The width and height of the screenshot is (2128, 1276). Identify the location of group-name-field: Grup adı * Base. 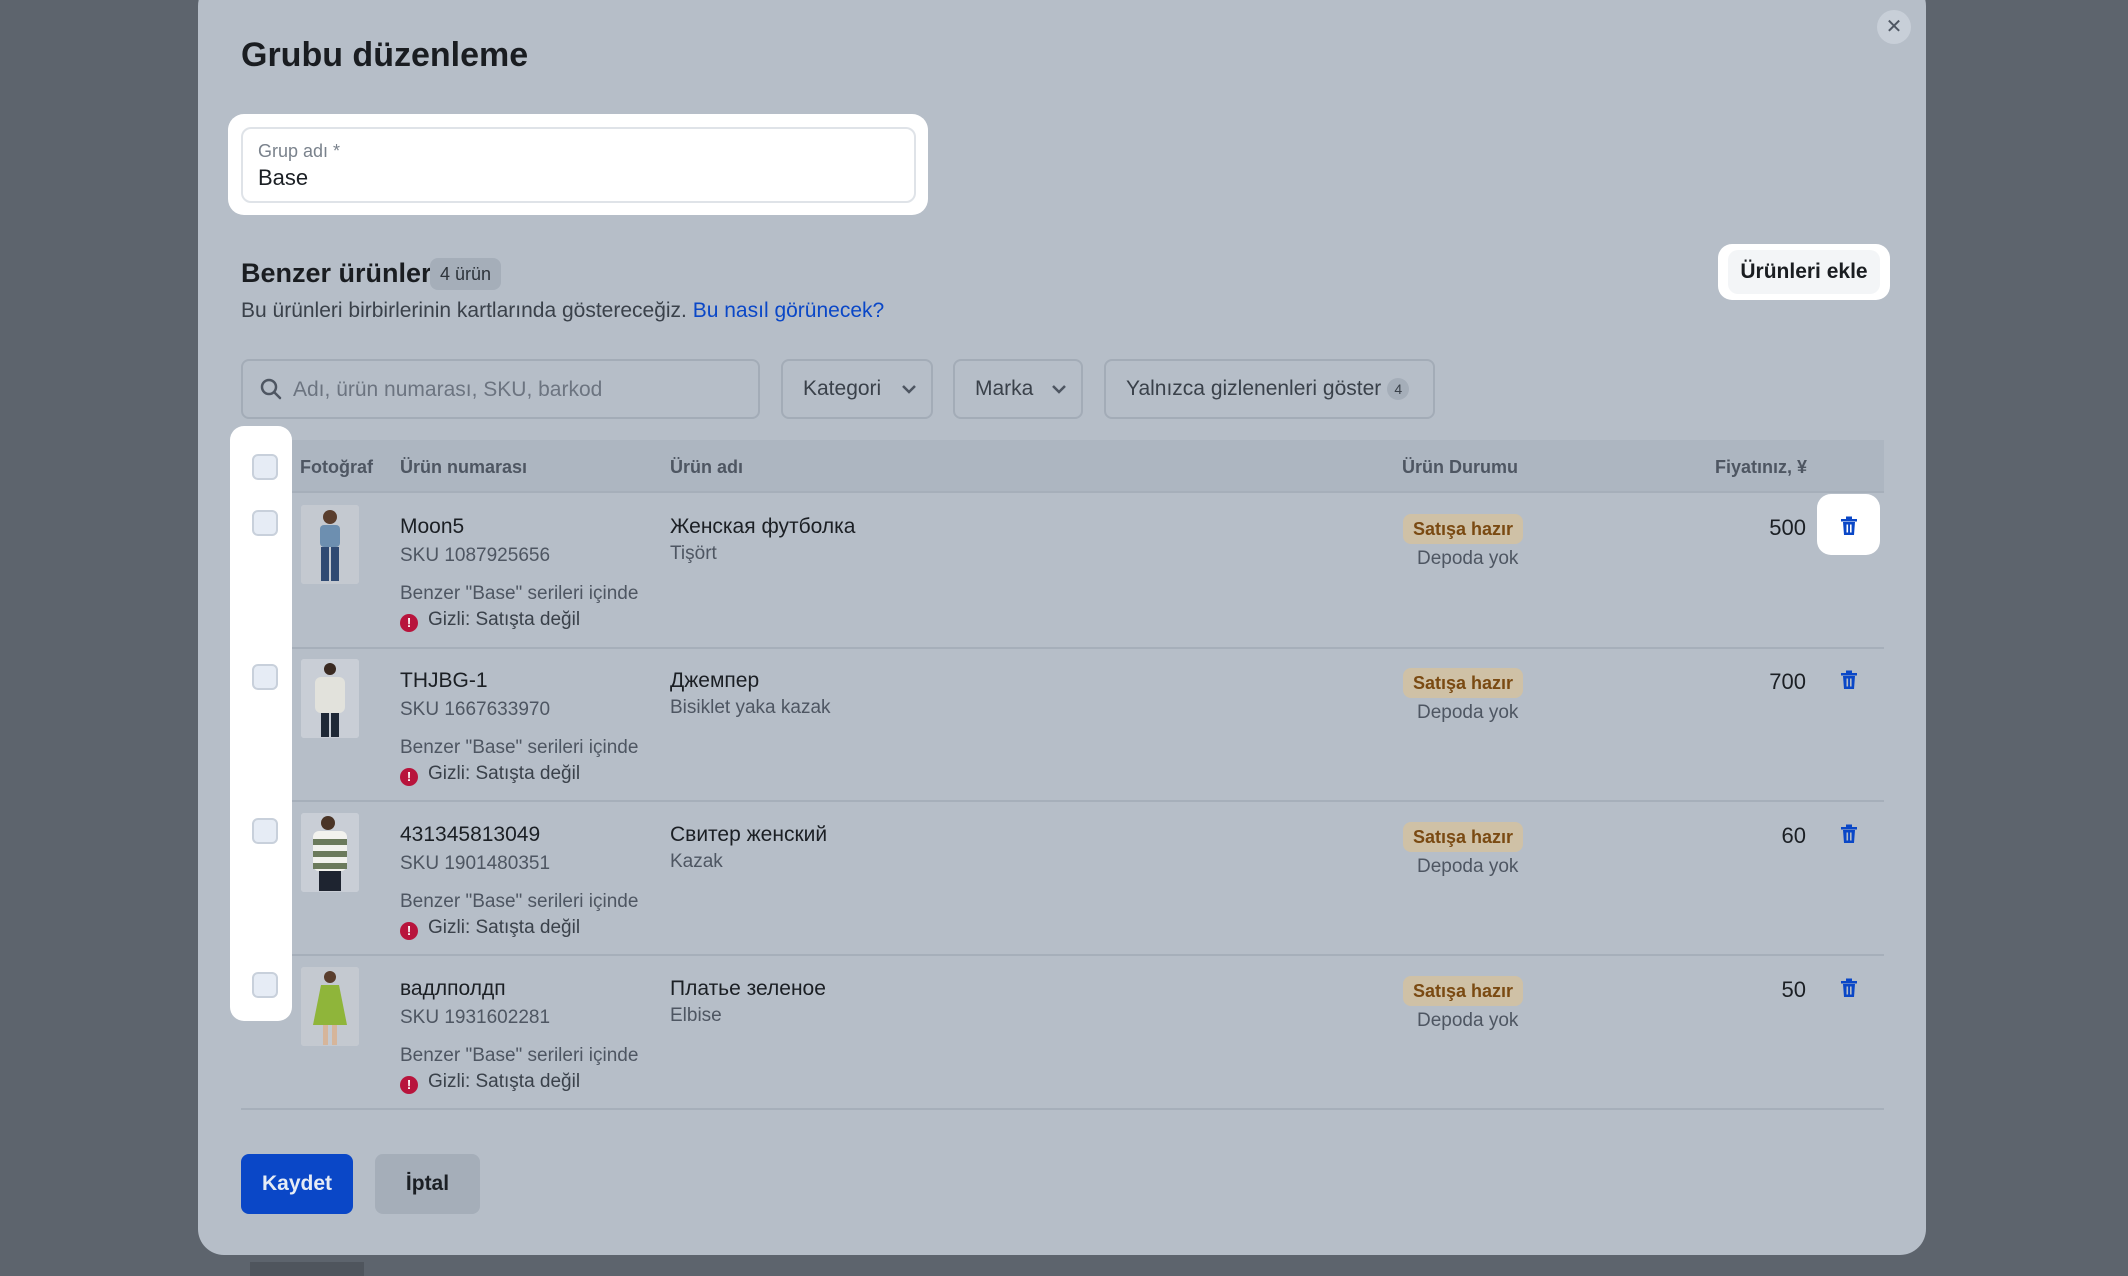
(578, 165).